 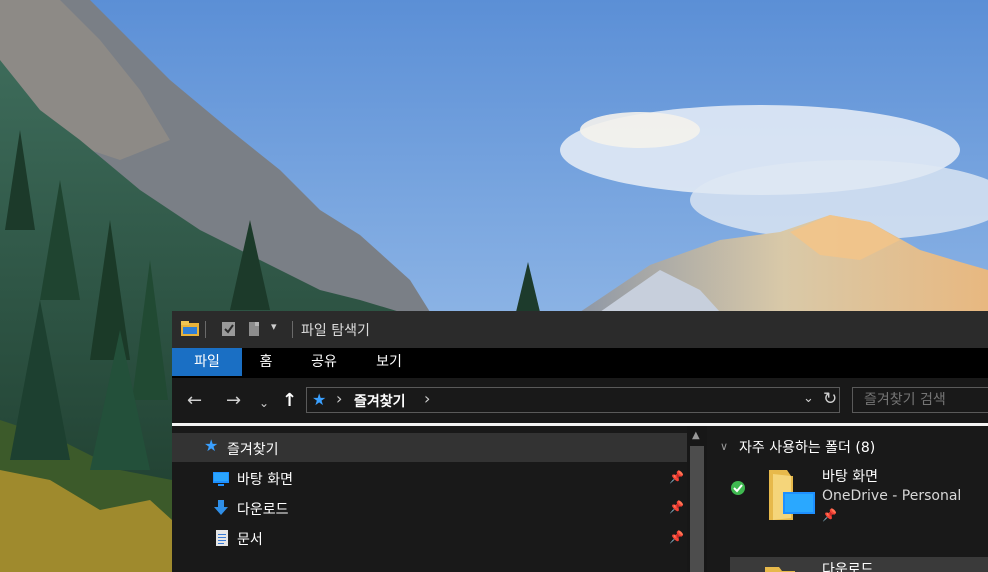 I want to click on folder-desktop-icon, so click(x=792, y=495).